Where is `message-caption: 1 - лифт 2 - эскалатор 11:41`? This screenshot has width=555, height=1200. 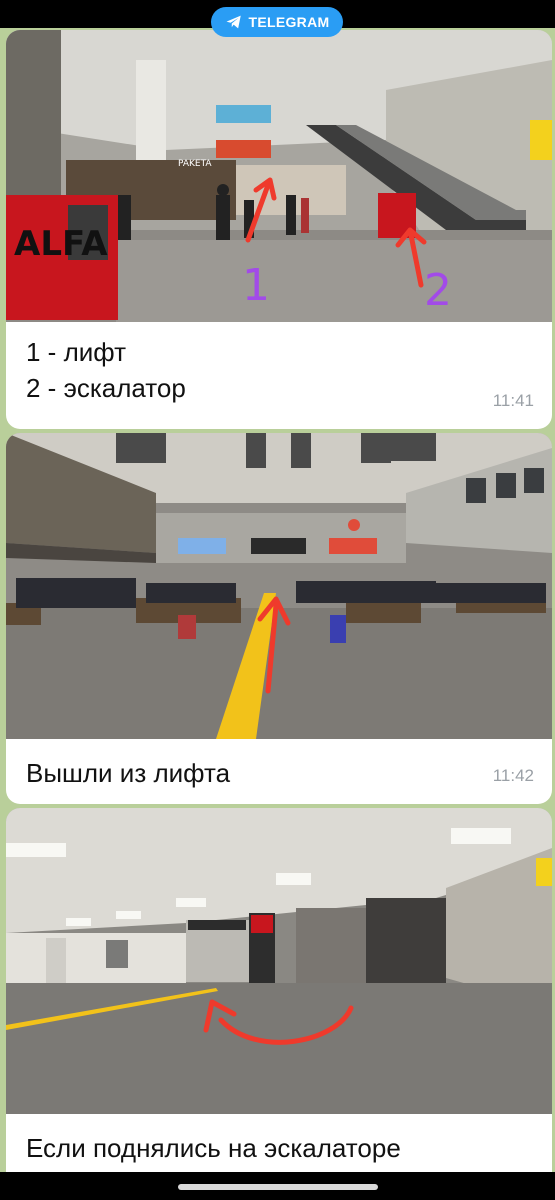
message-caption: 1 - лифт 2 - эскалатор 11:41 is located at coordinates (279, 375).